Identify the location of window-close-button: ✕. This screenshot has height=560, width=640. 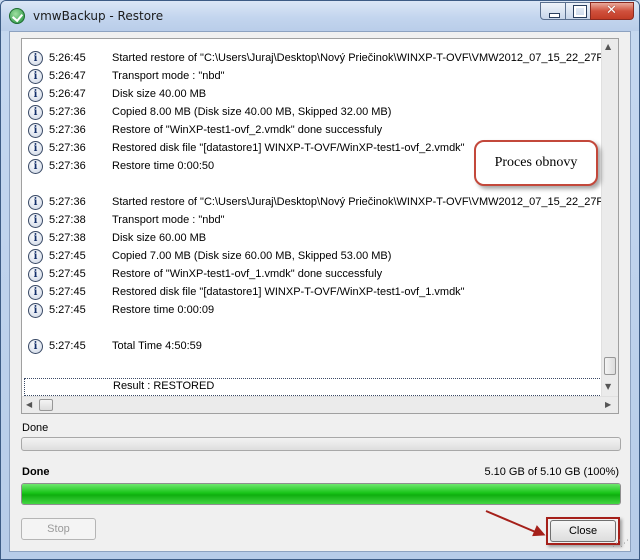
(612, 11).